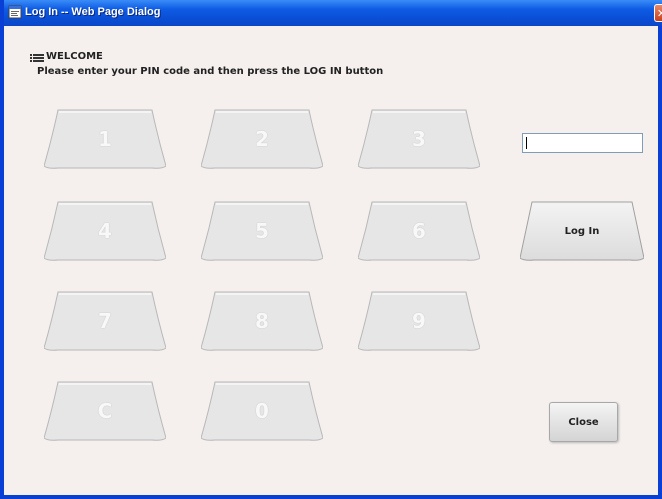 The height and width of the screenshot is (499, 662). I want to click on keypad-key-label: 8, so click(262, 321).